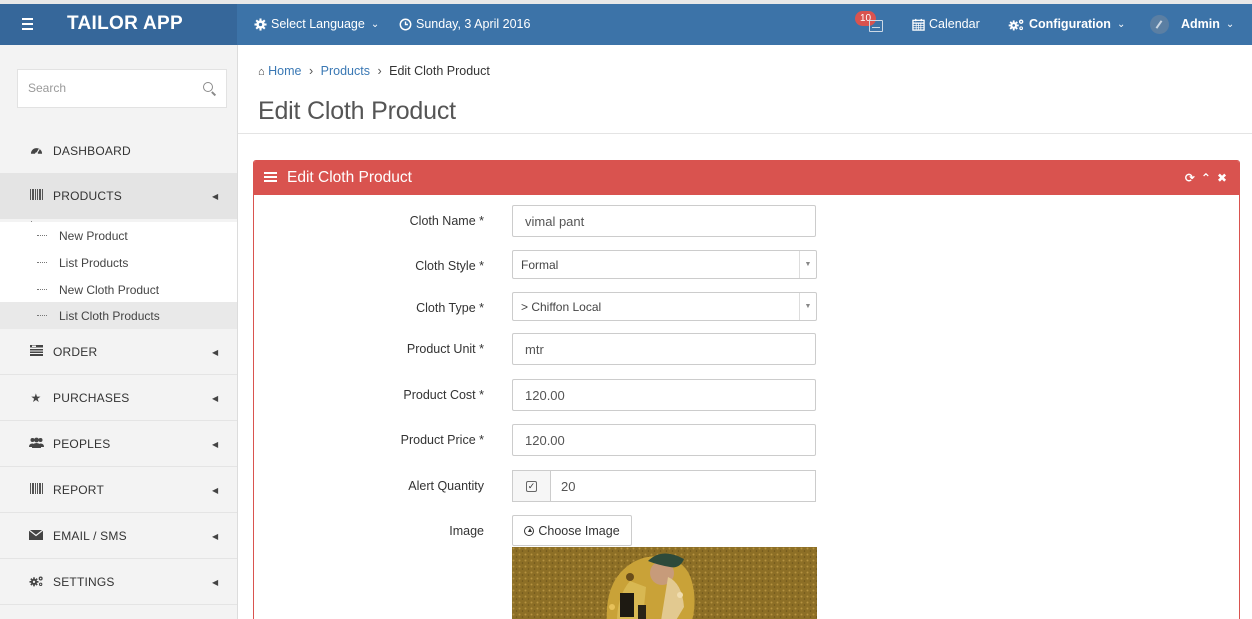 The image size is (1252, 619). Describe the element at coordinates (36, 151) in the screenshot. I see `dashboard-icon` at that location.